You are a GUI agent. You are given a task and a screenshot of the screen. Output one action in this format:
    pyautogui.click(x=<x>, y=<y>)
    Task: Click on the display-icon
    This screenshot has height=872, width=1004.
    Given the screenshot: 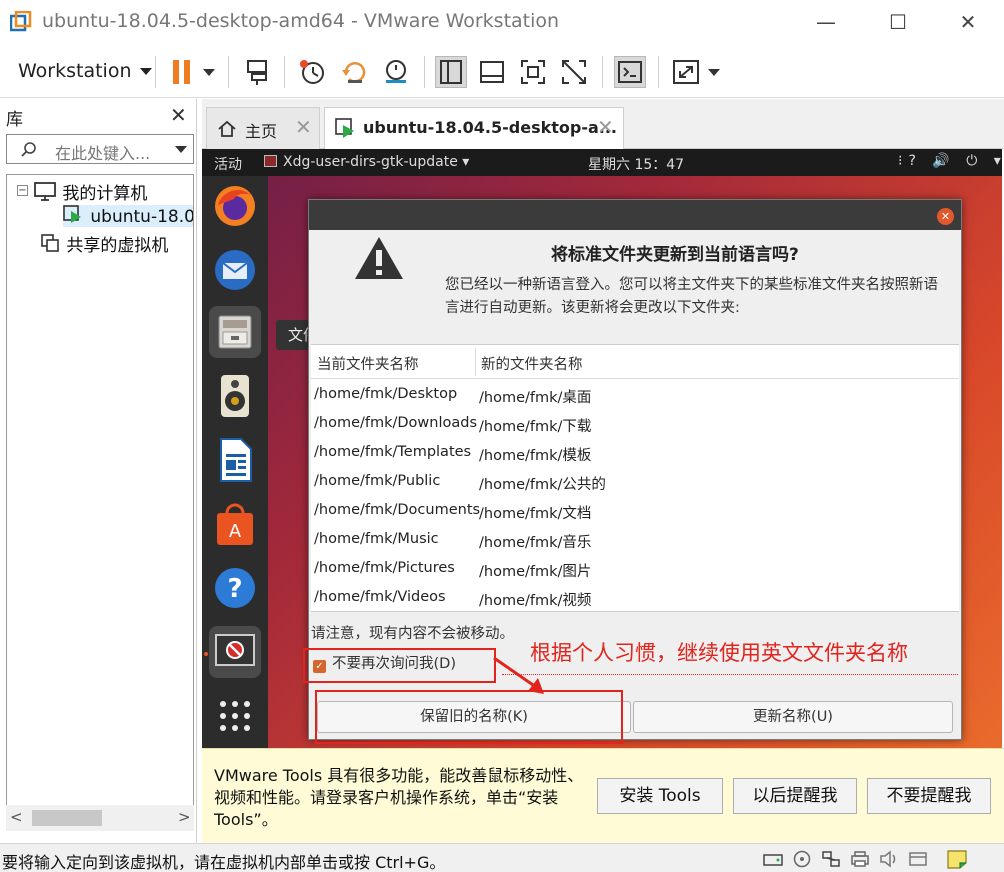 What is the action you would take?
    pyautogui.click(x=918, y=859)
    